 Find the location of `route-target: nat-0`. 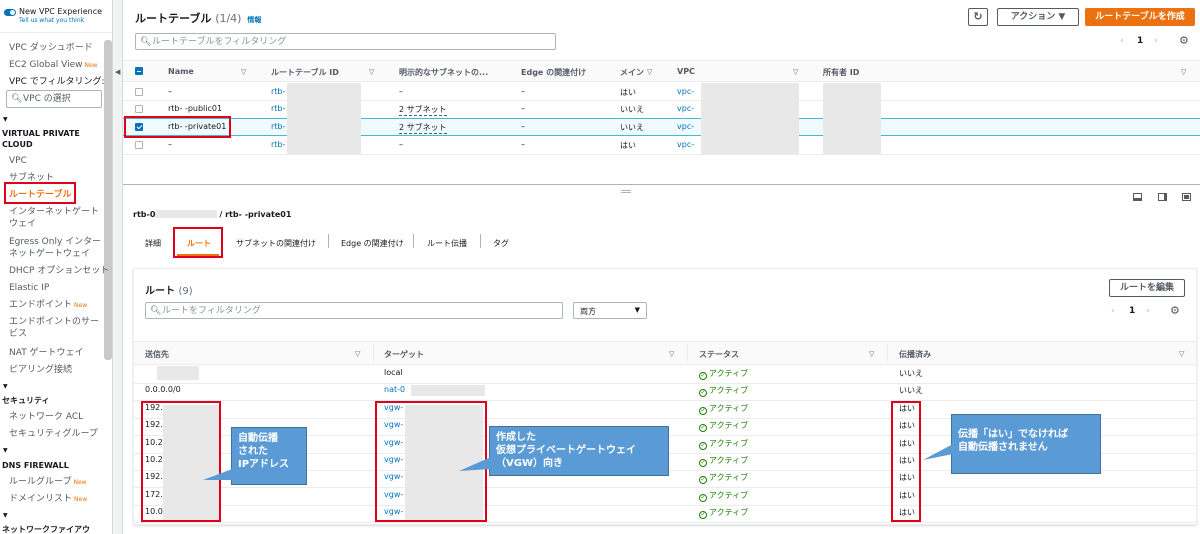

route-target: nat-0 is located at coordinates (394, 389).